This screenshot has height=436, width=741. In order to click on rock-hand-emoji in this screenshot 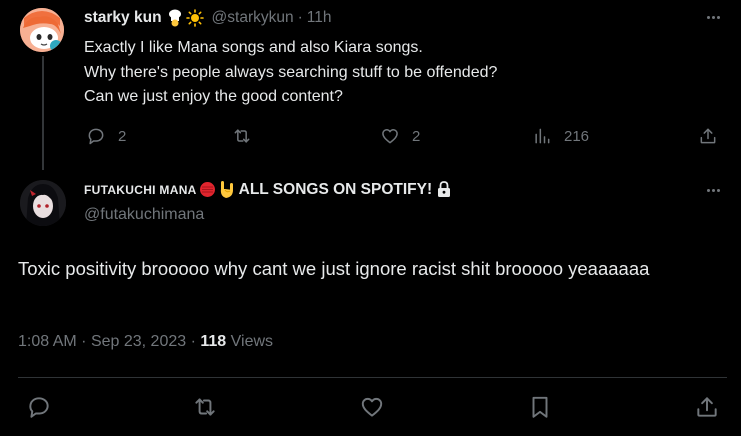, I will do `click(227, 189)`.